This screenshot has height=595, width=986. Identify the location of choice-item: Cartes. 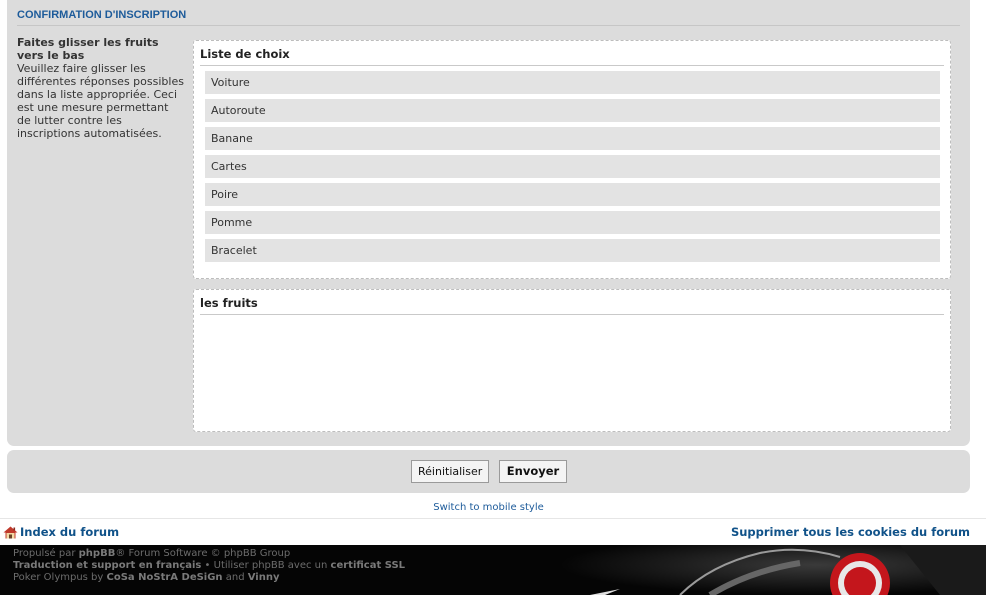
(572, 166).